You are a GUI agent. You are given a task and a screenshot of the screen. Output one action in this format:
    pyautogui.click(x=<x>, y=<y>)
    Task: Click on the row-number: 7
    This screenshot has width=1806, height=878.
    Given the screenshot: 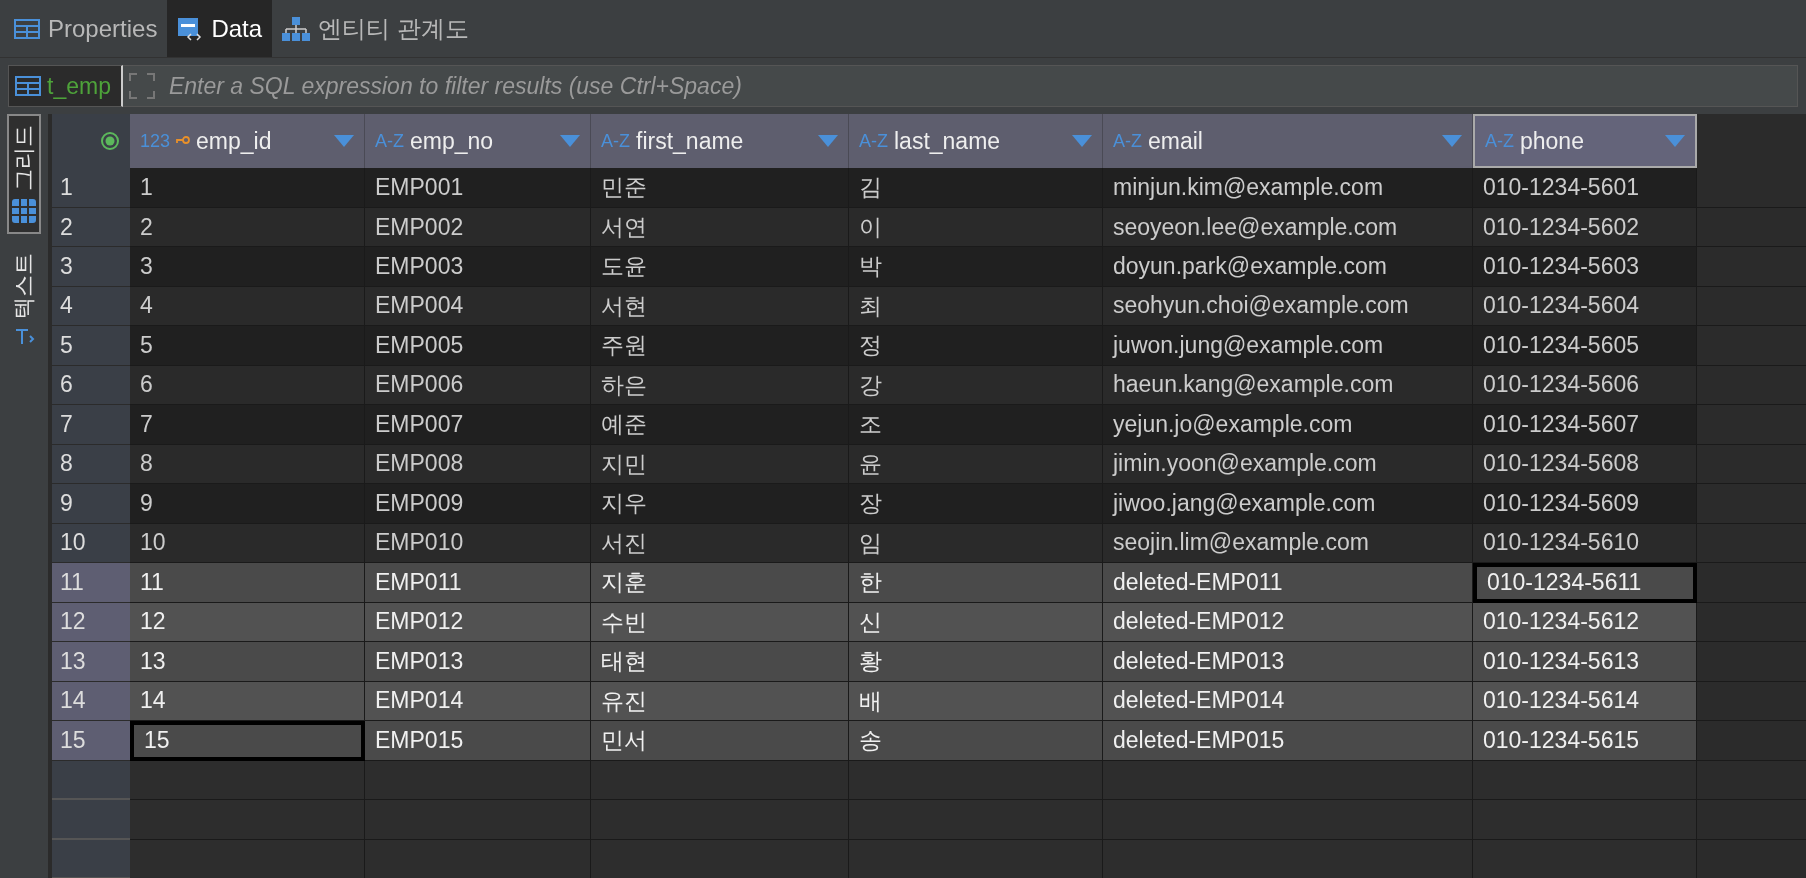 What is the action you would take?
    pyautogui.click(x=91, y=425)
    